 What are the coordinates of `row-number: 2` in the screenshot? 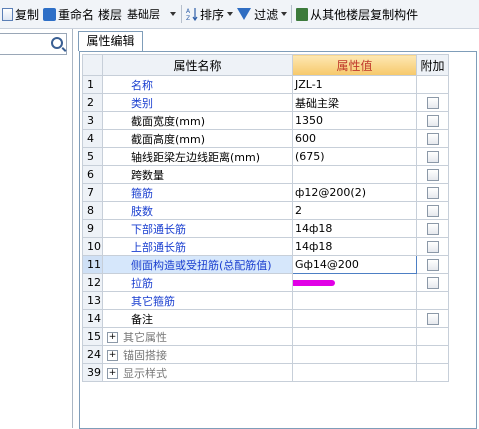 It's located at (92, 102).